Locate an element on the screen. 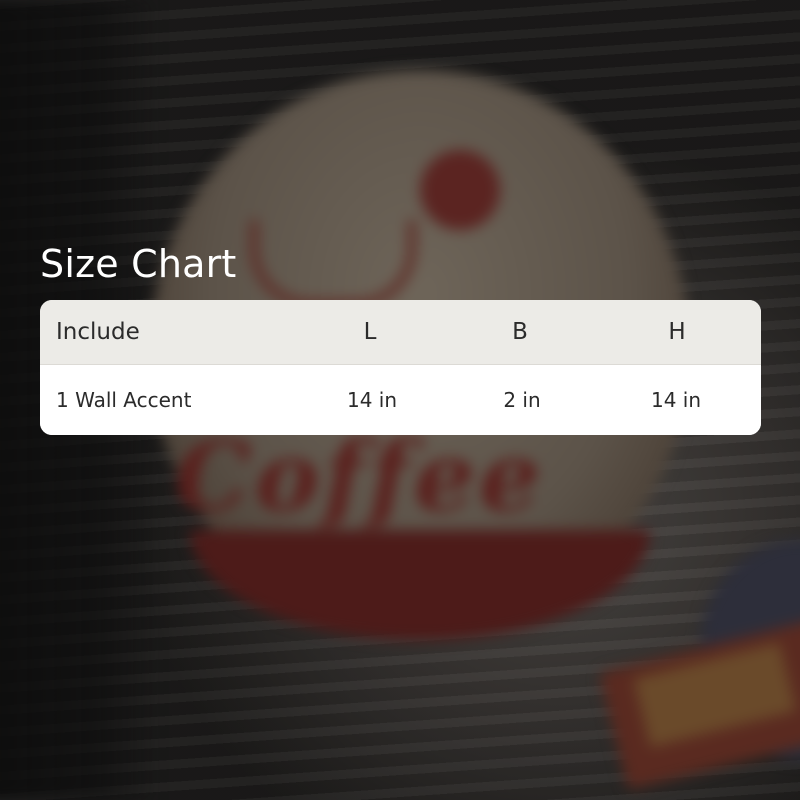  cell-height: 14 in is located at coordinates (676, 400).